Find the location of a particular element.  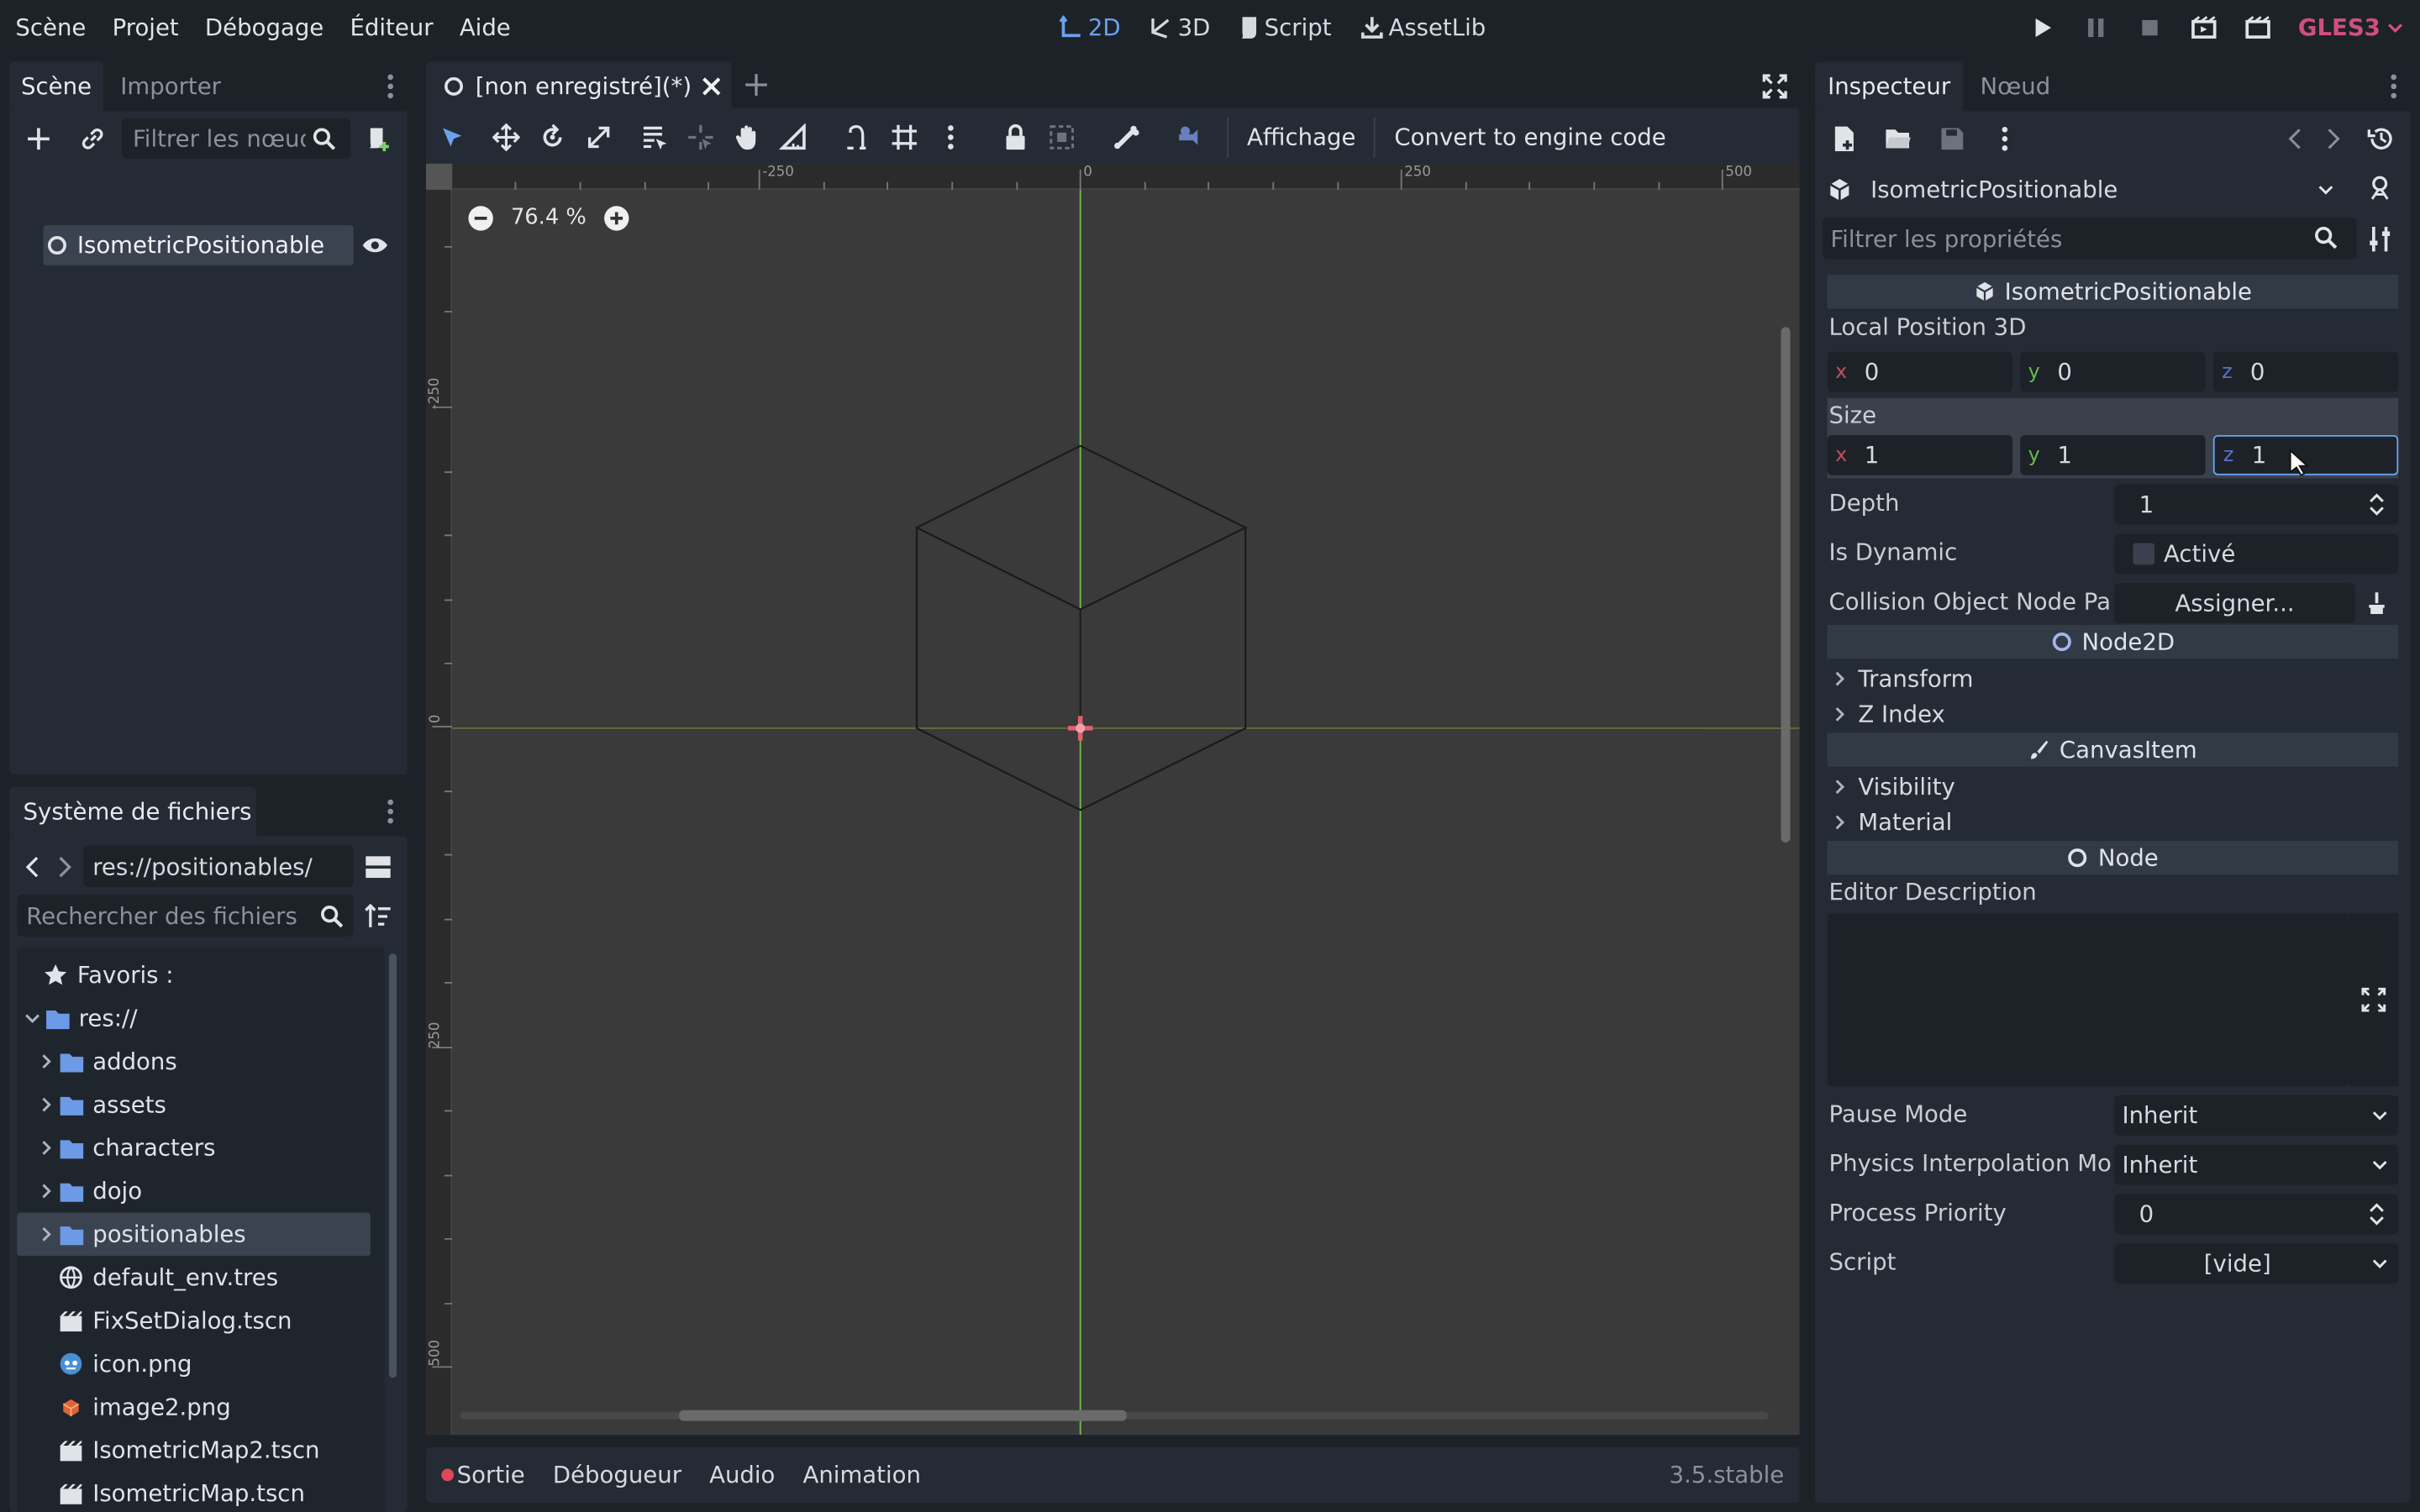

size-z: z 1 is located at coordinates (2305, 455).